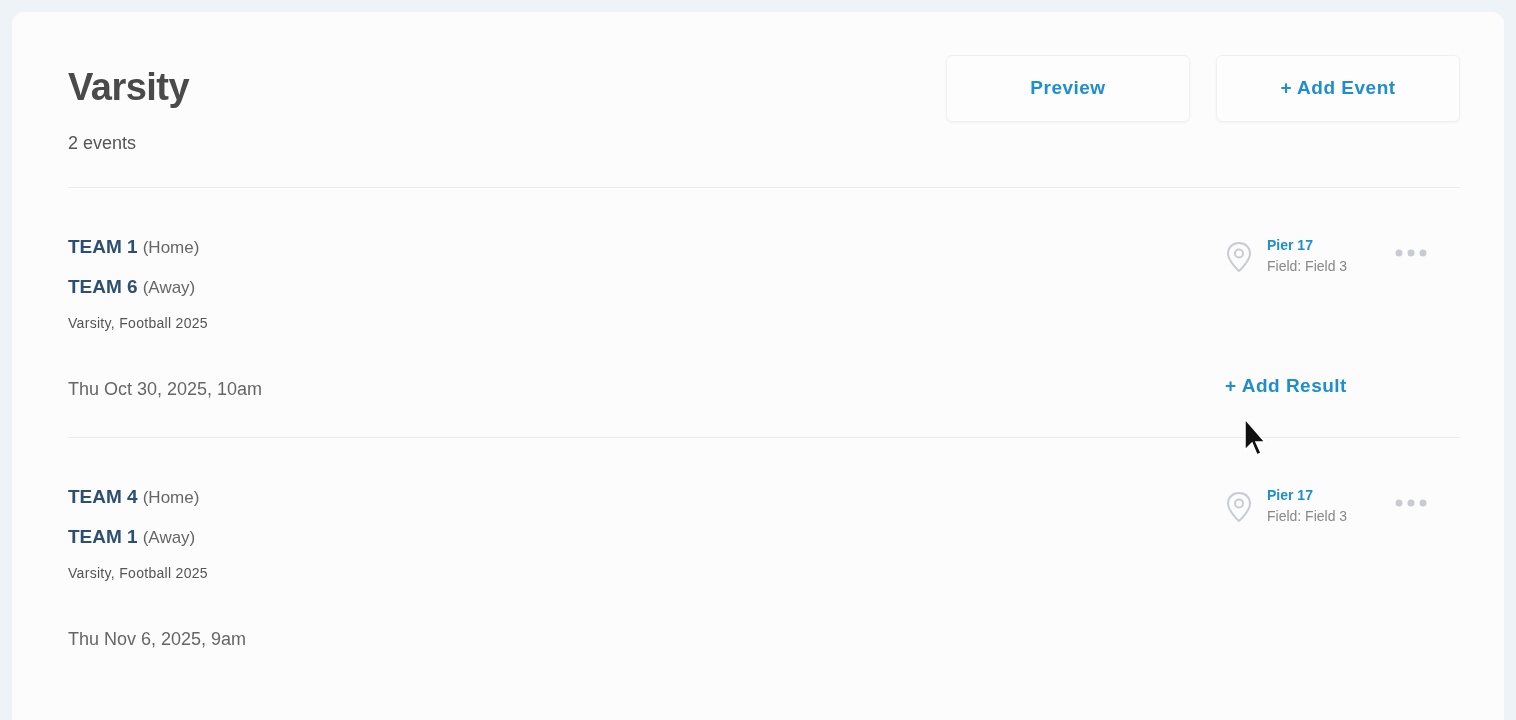 This screenshot has width=1516, height=720. I want to click on team-name: TEAM 4, so click(103, 496).